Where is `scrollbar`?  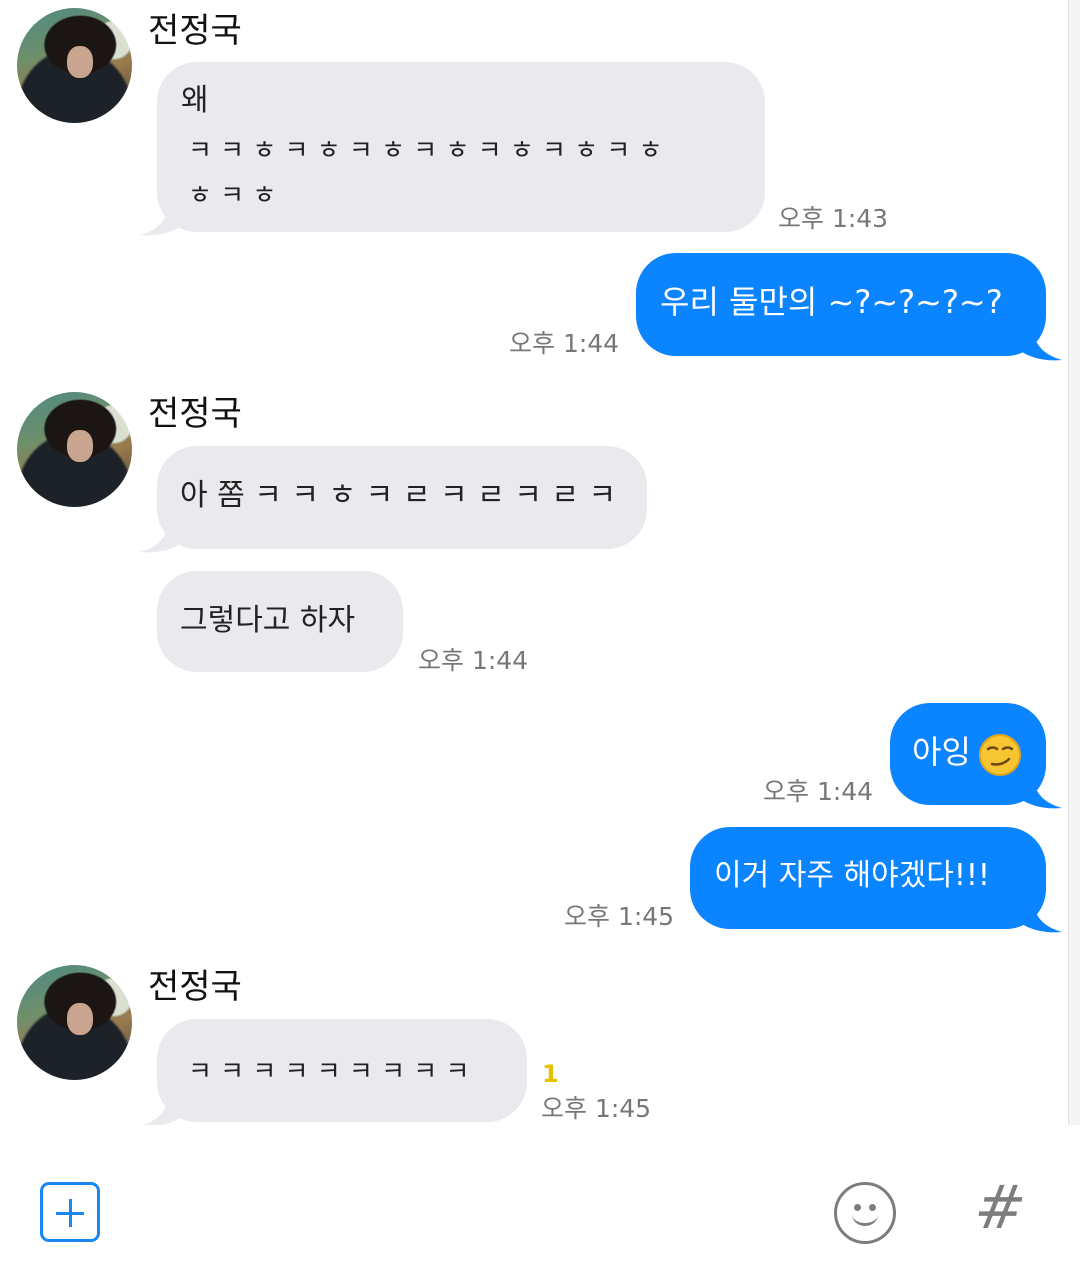 scrollbar is located at coordinates (1074, 562).